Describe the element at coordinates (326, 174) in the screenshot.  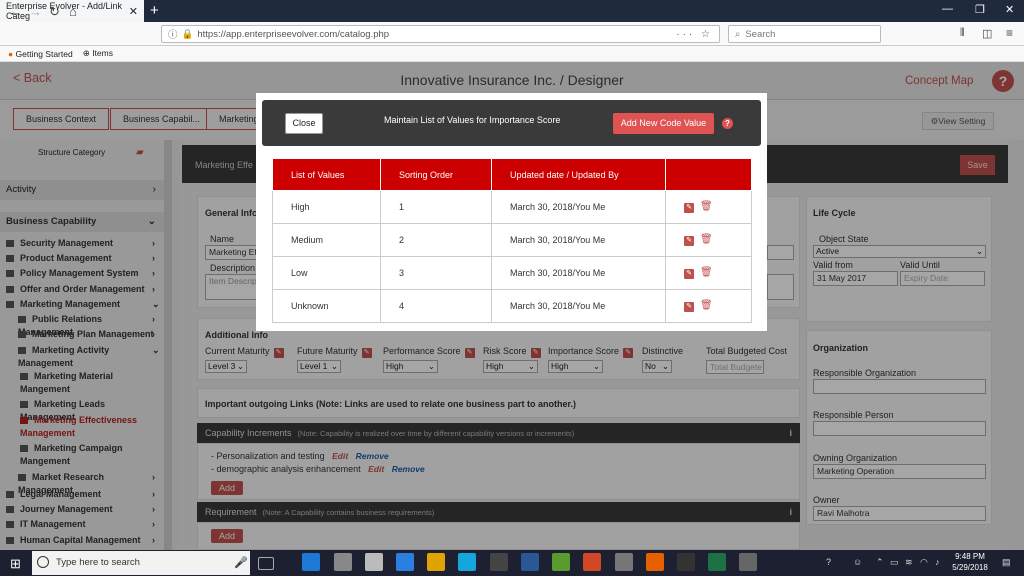
I see `column-header: List of Values` at that location.